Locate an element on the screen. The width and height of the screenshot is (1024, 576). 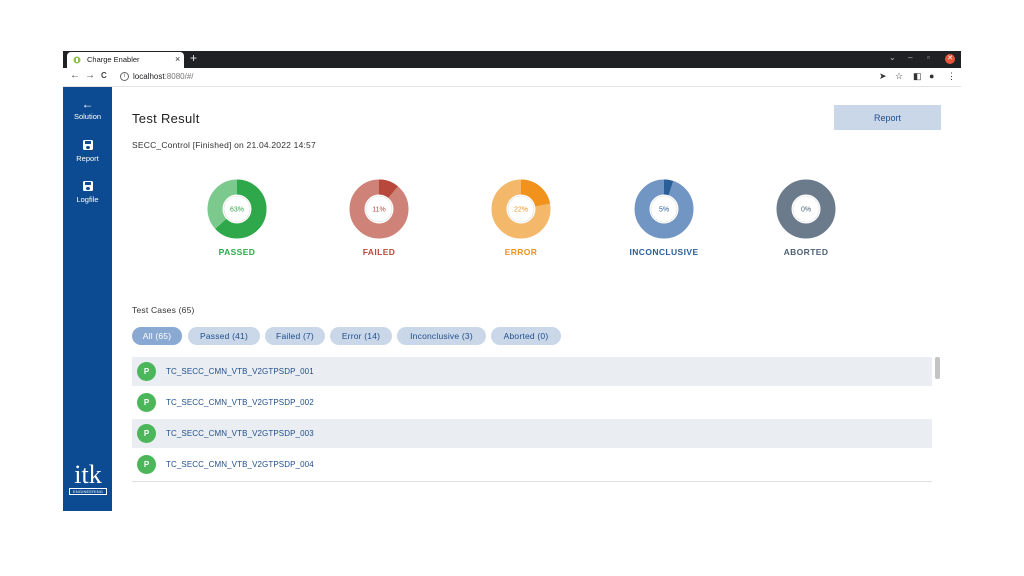
sidebar-item-solution: ← Solution is located at coordinates (87, 109).